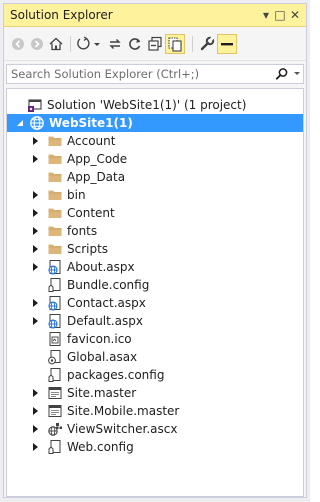 Image resolution: width=320 pixels, height=502 pixels. Describe the element at coordinates (147, 105) in the screenshot. I see `solution-label: Solution 'WebSite1(1)' (1 project)` at that location.